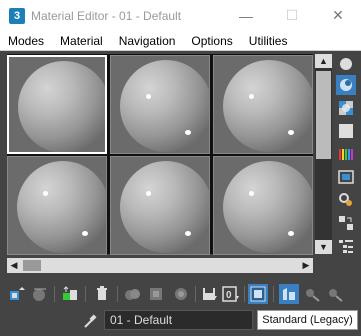 The height and width of the screenshot is (336, 361). I want to click on right-toolbar, so click(346, 164).